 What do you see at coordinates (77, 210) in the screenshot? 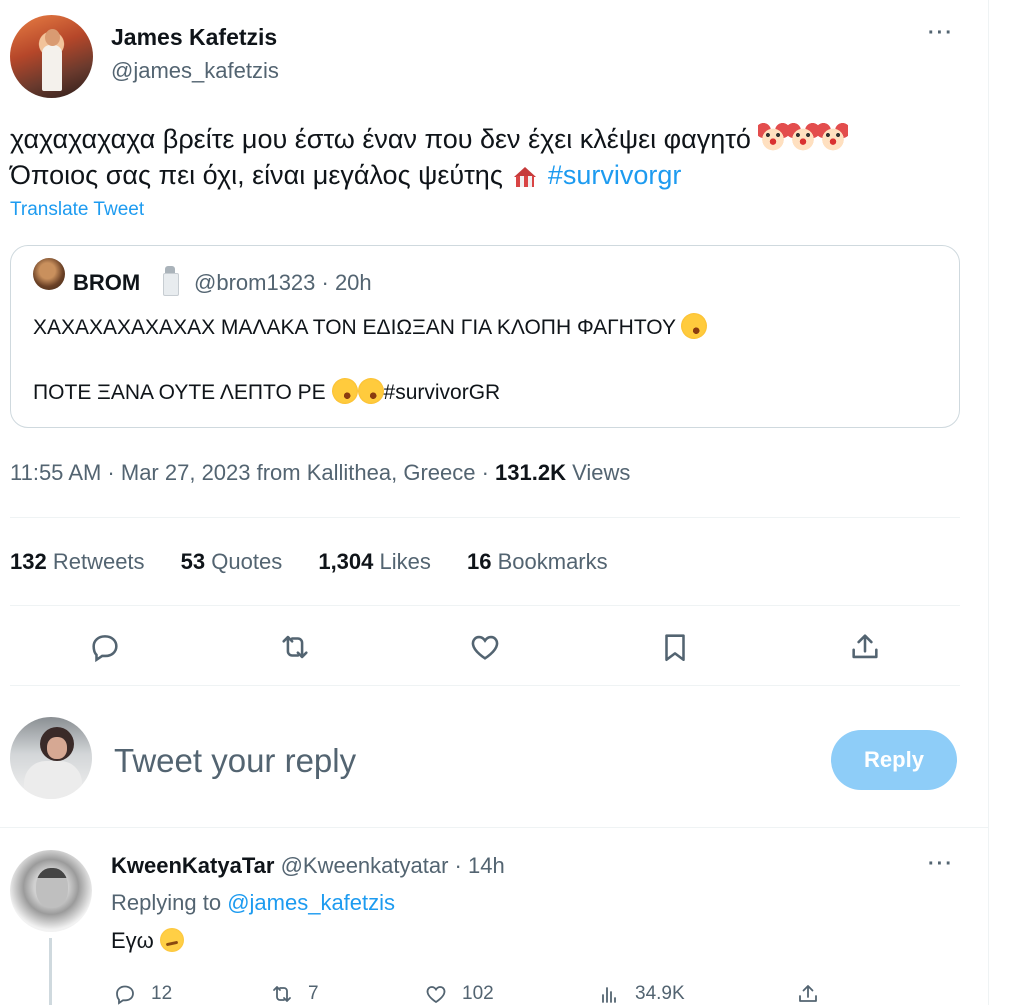
I see `translate-tweet-link: Translate Tweet` at bounding box center [77, 210].